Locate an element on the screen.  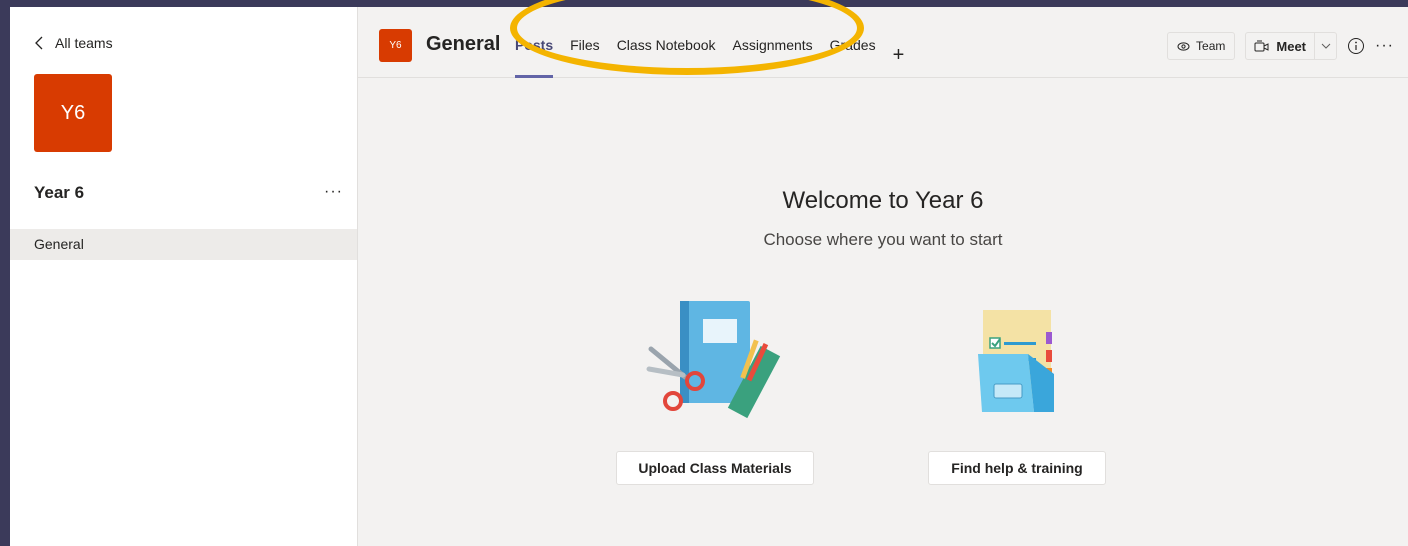
team-view-button: Team is located at coordinates (1201, 46).